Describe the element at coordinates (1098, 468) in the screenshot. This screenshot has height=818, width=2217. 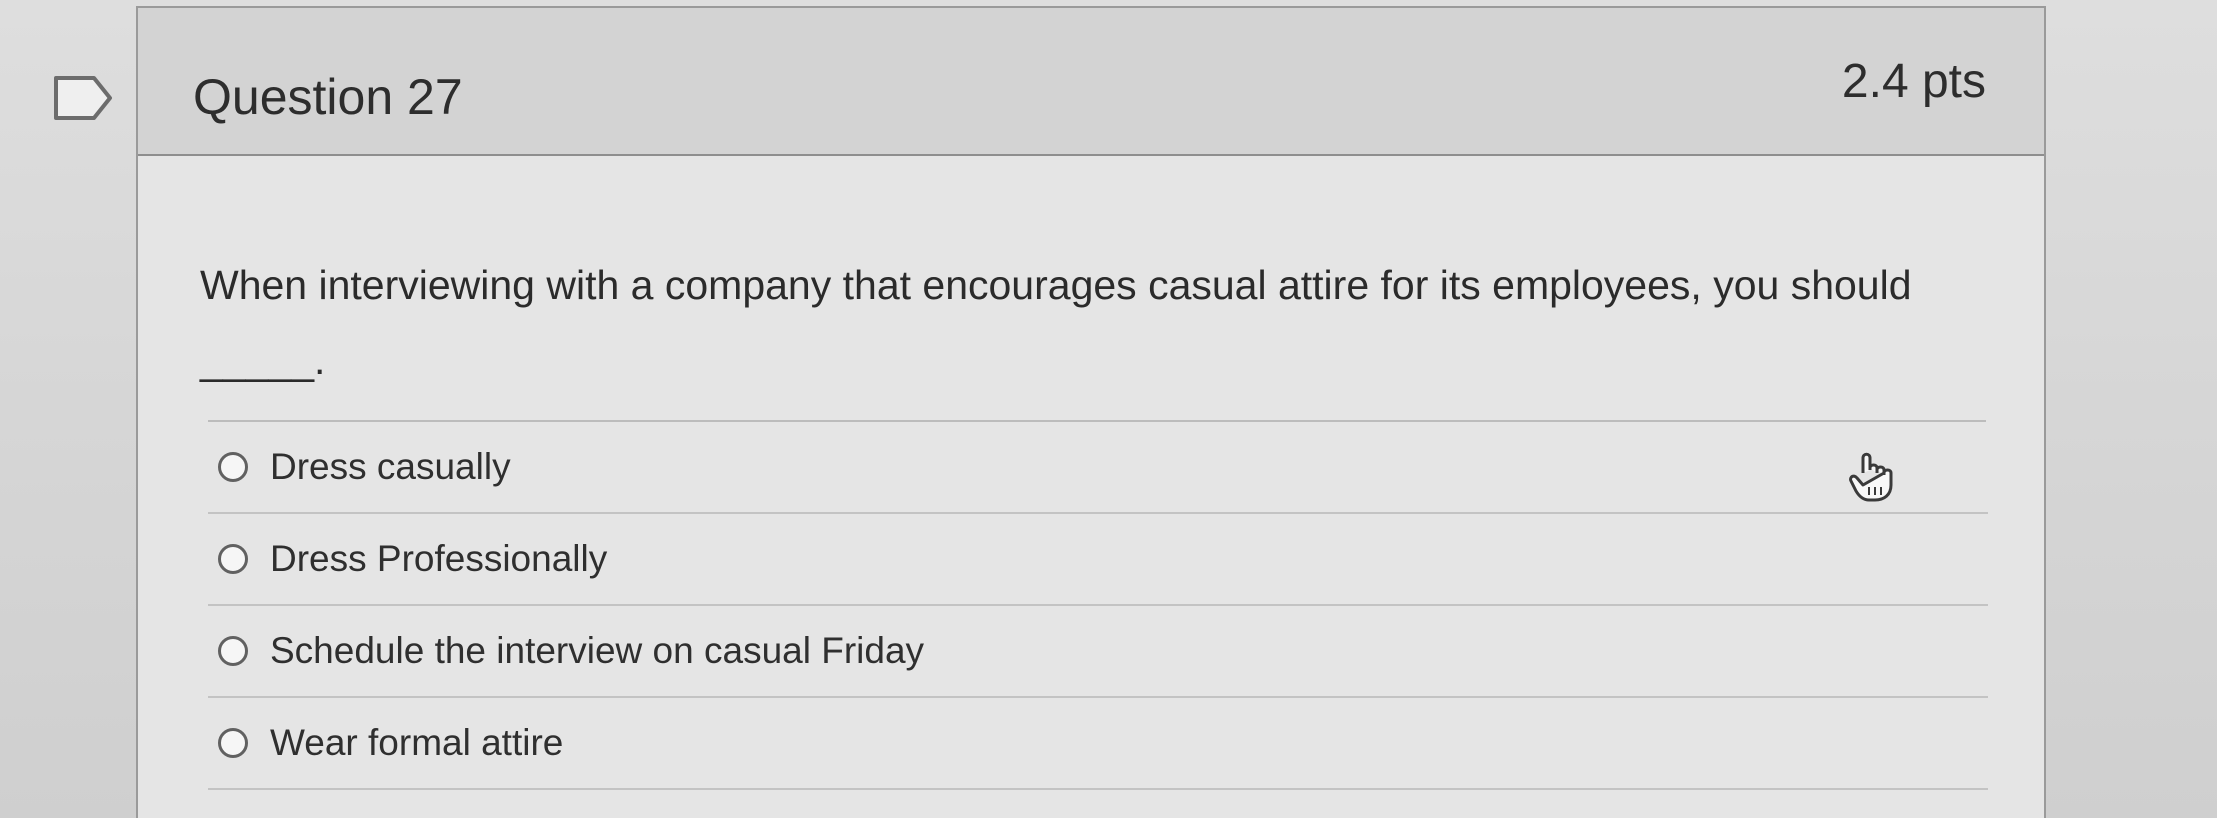
I see `answer-option-dress-casually: Dress casually` at that location.